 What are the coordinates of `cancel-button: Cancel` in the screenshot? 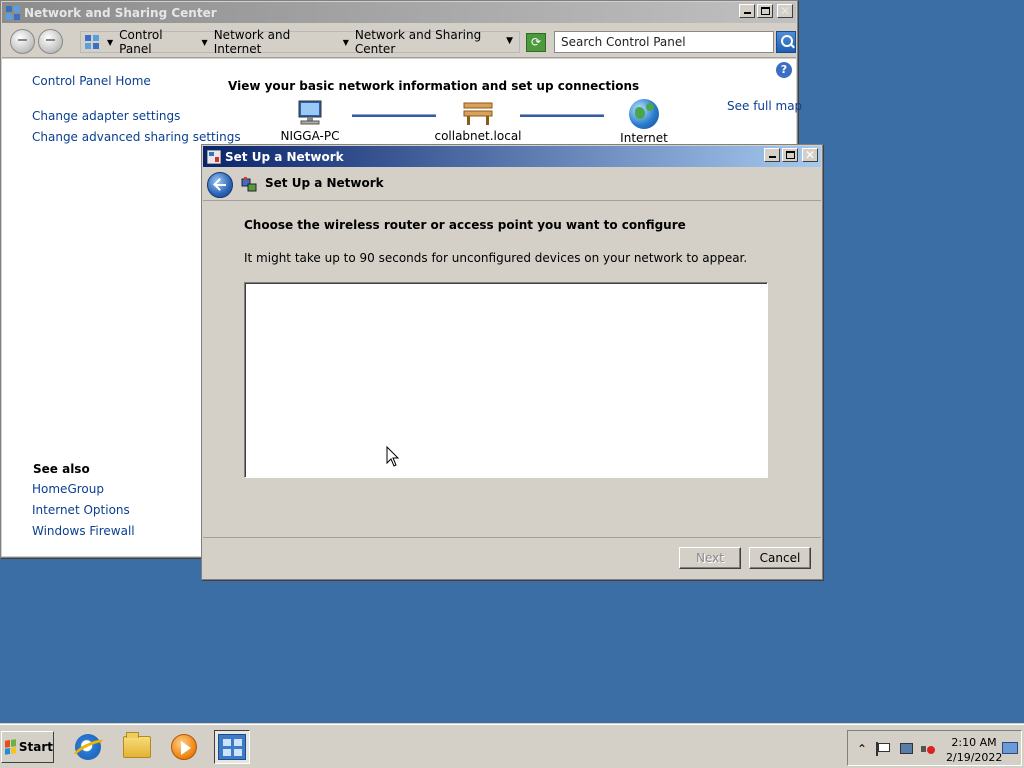 It's located at (780, 558).